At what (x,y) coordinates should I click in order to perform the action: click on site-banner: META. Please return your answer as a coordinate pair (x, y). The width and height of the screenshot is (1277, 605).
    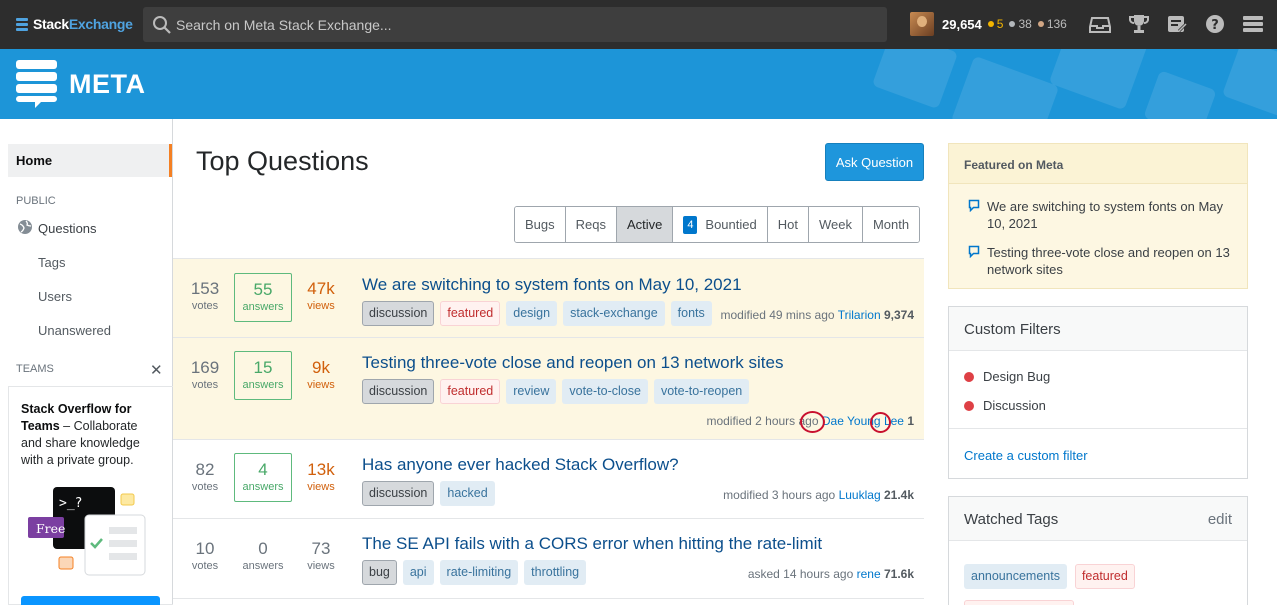
    Looking at the image, I should click on (638, 84).